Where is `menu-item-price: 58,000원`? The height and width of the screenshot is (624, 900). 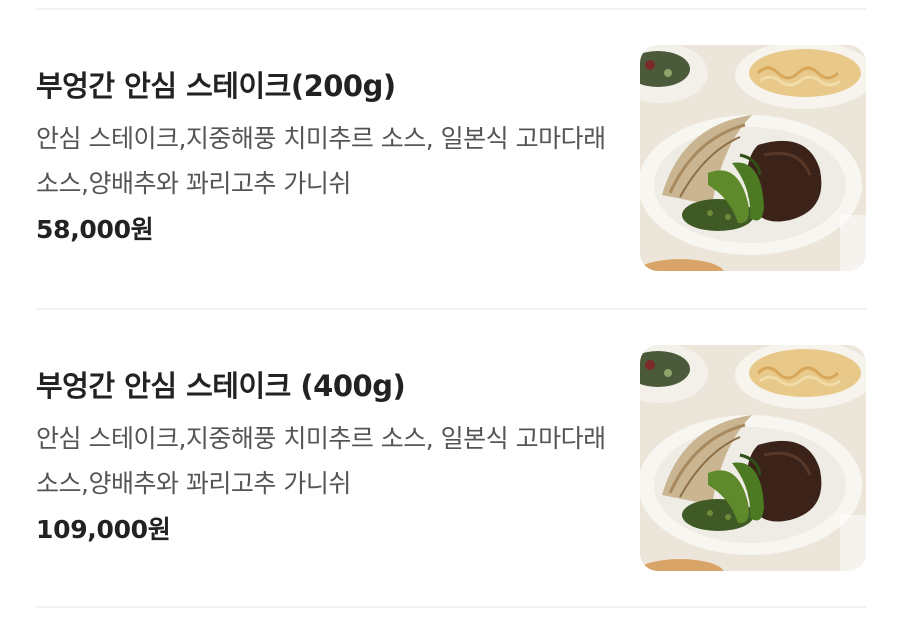 menu-item-price: 58,000원 is located at coordinates (95, 229).